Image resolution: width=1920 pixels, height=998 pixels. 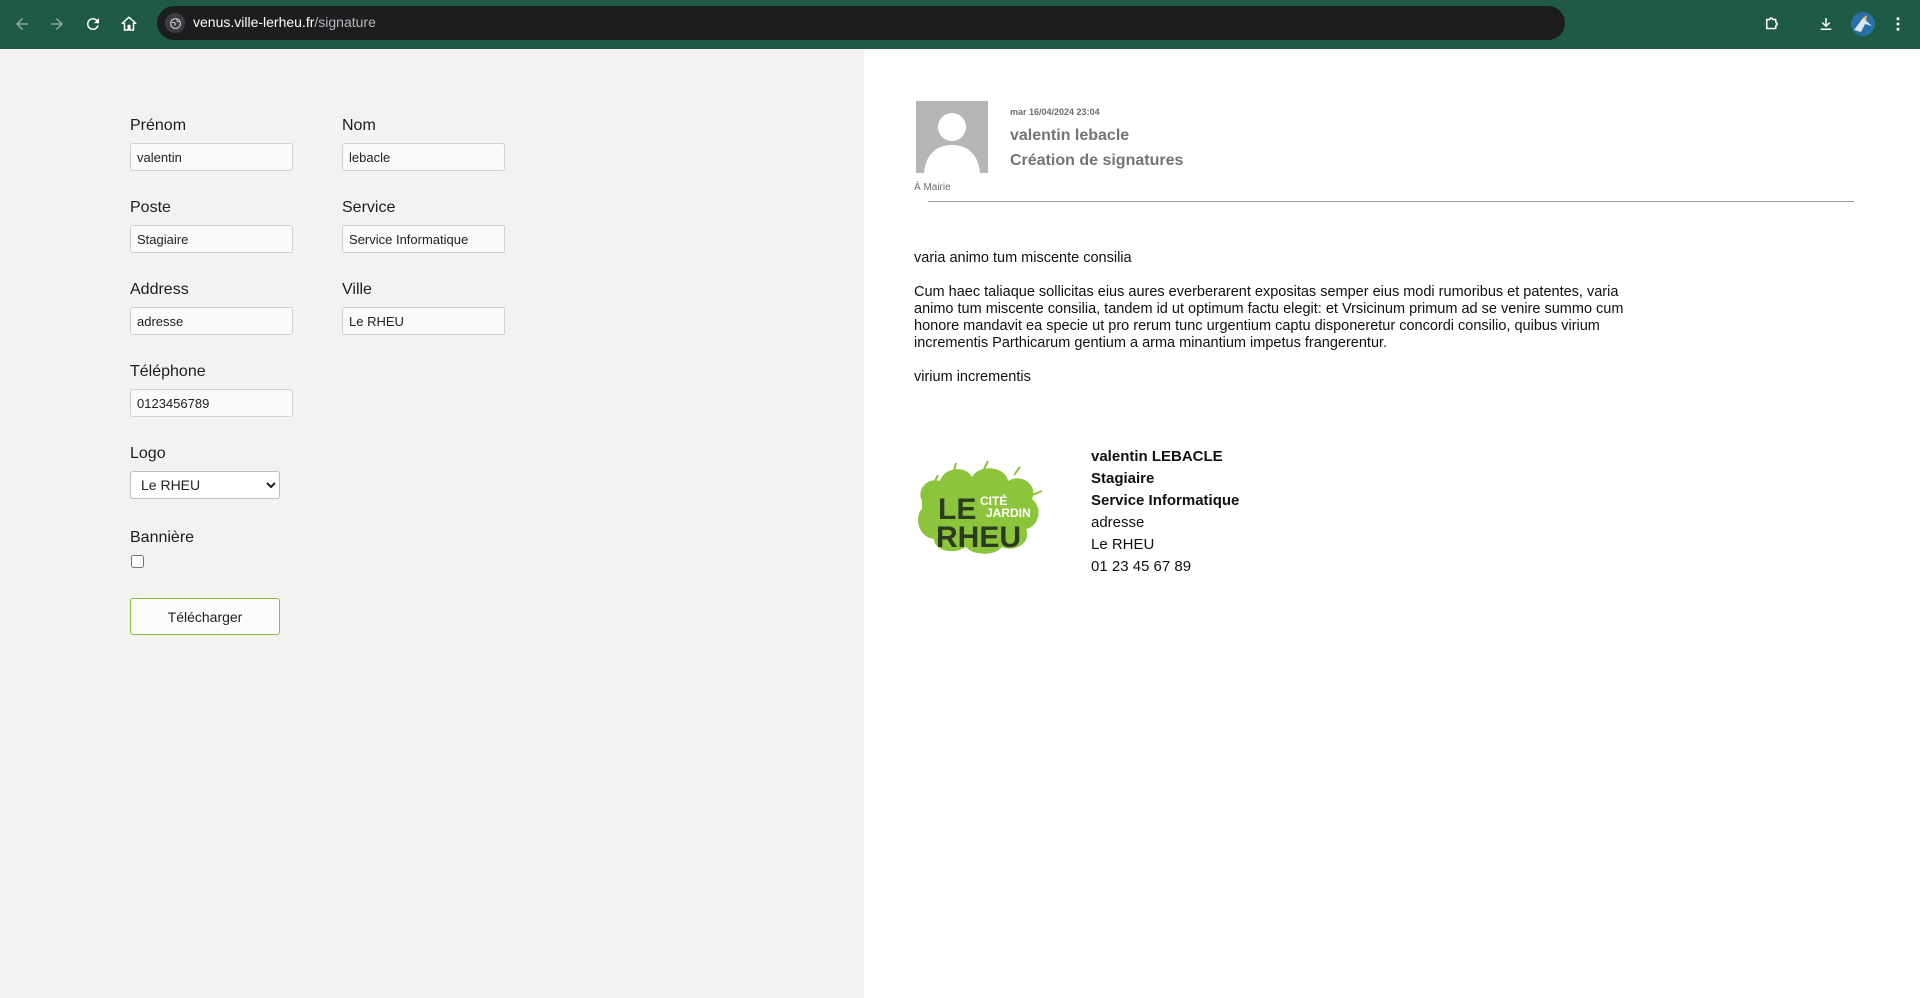 I want to click on firstname-input, so click(x=211, y=157).